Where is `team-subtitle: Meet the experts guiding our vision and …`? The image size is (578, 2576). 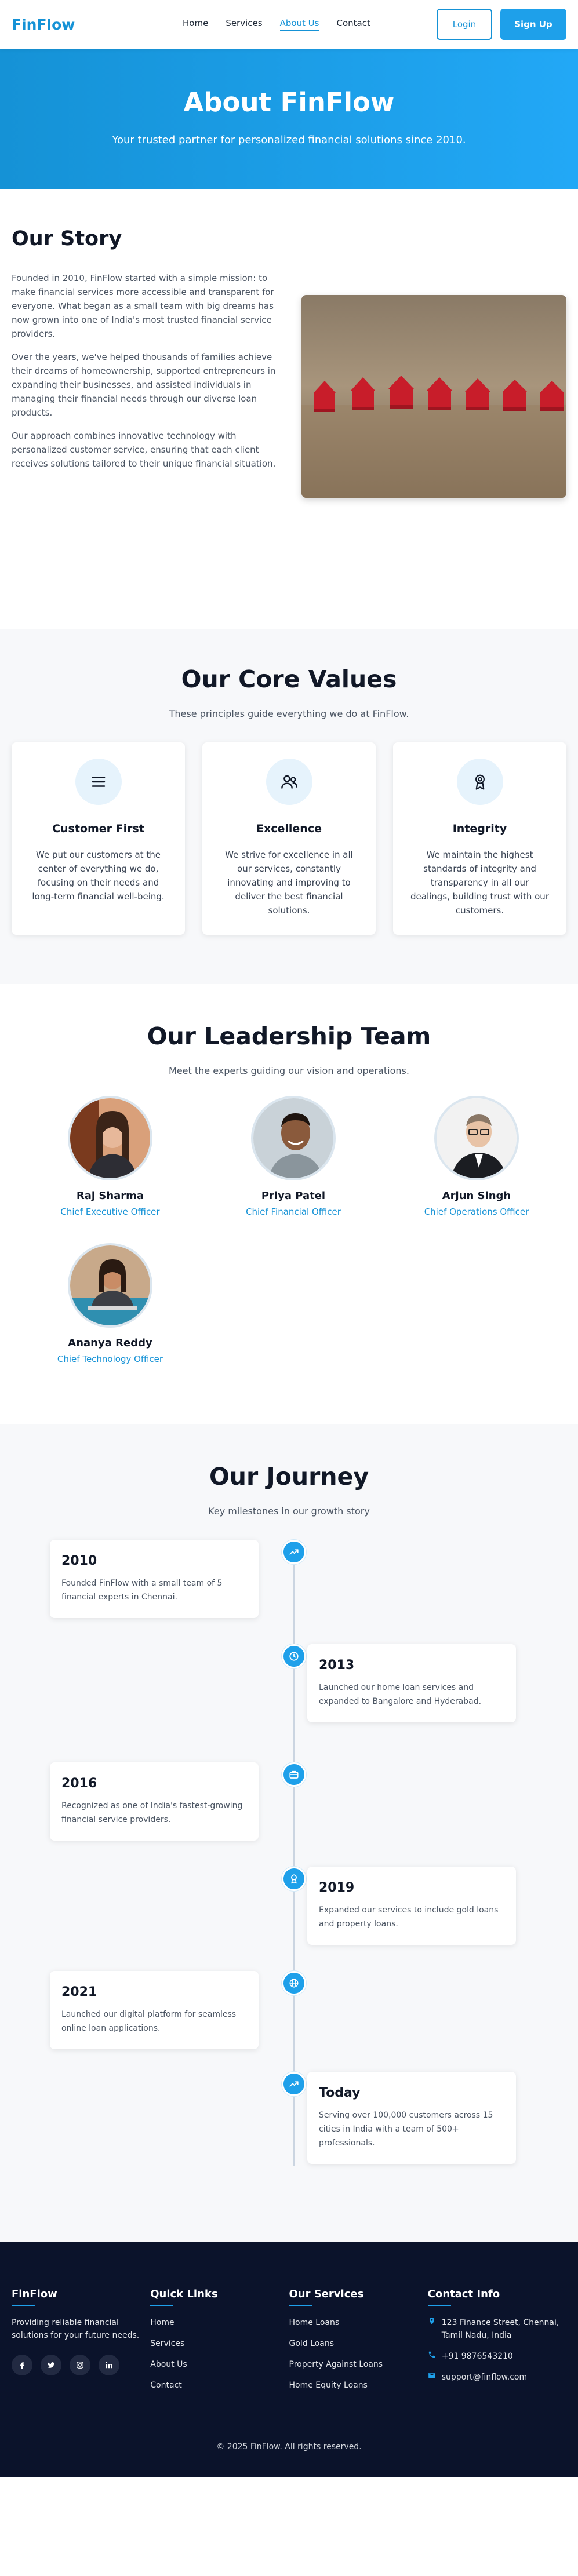 team-subtitle: Meet the experts guiding our vision and … is located at coordinates (289, 1070).